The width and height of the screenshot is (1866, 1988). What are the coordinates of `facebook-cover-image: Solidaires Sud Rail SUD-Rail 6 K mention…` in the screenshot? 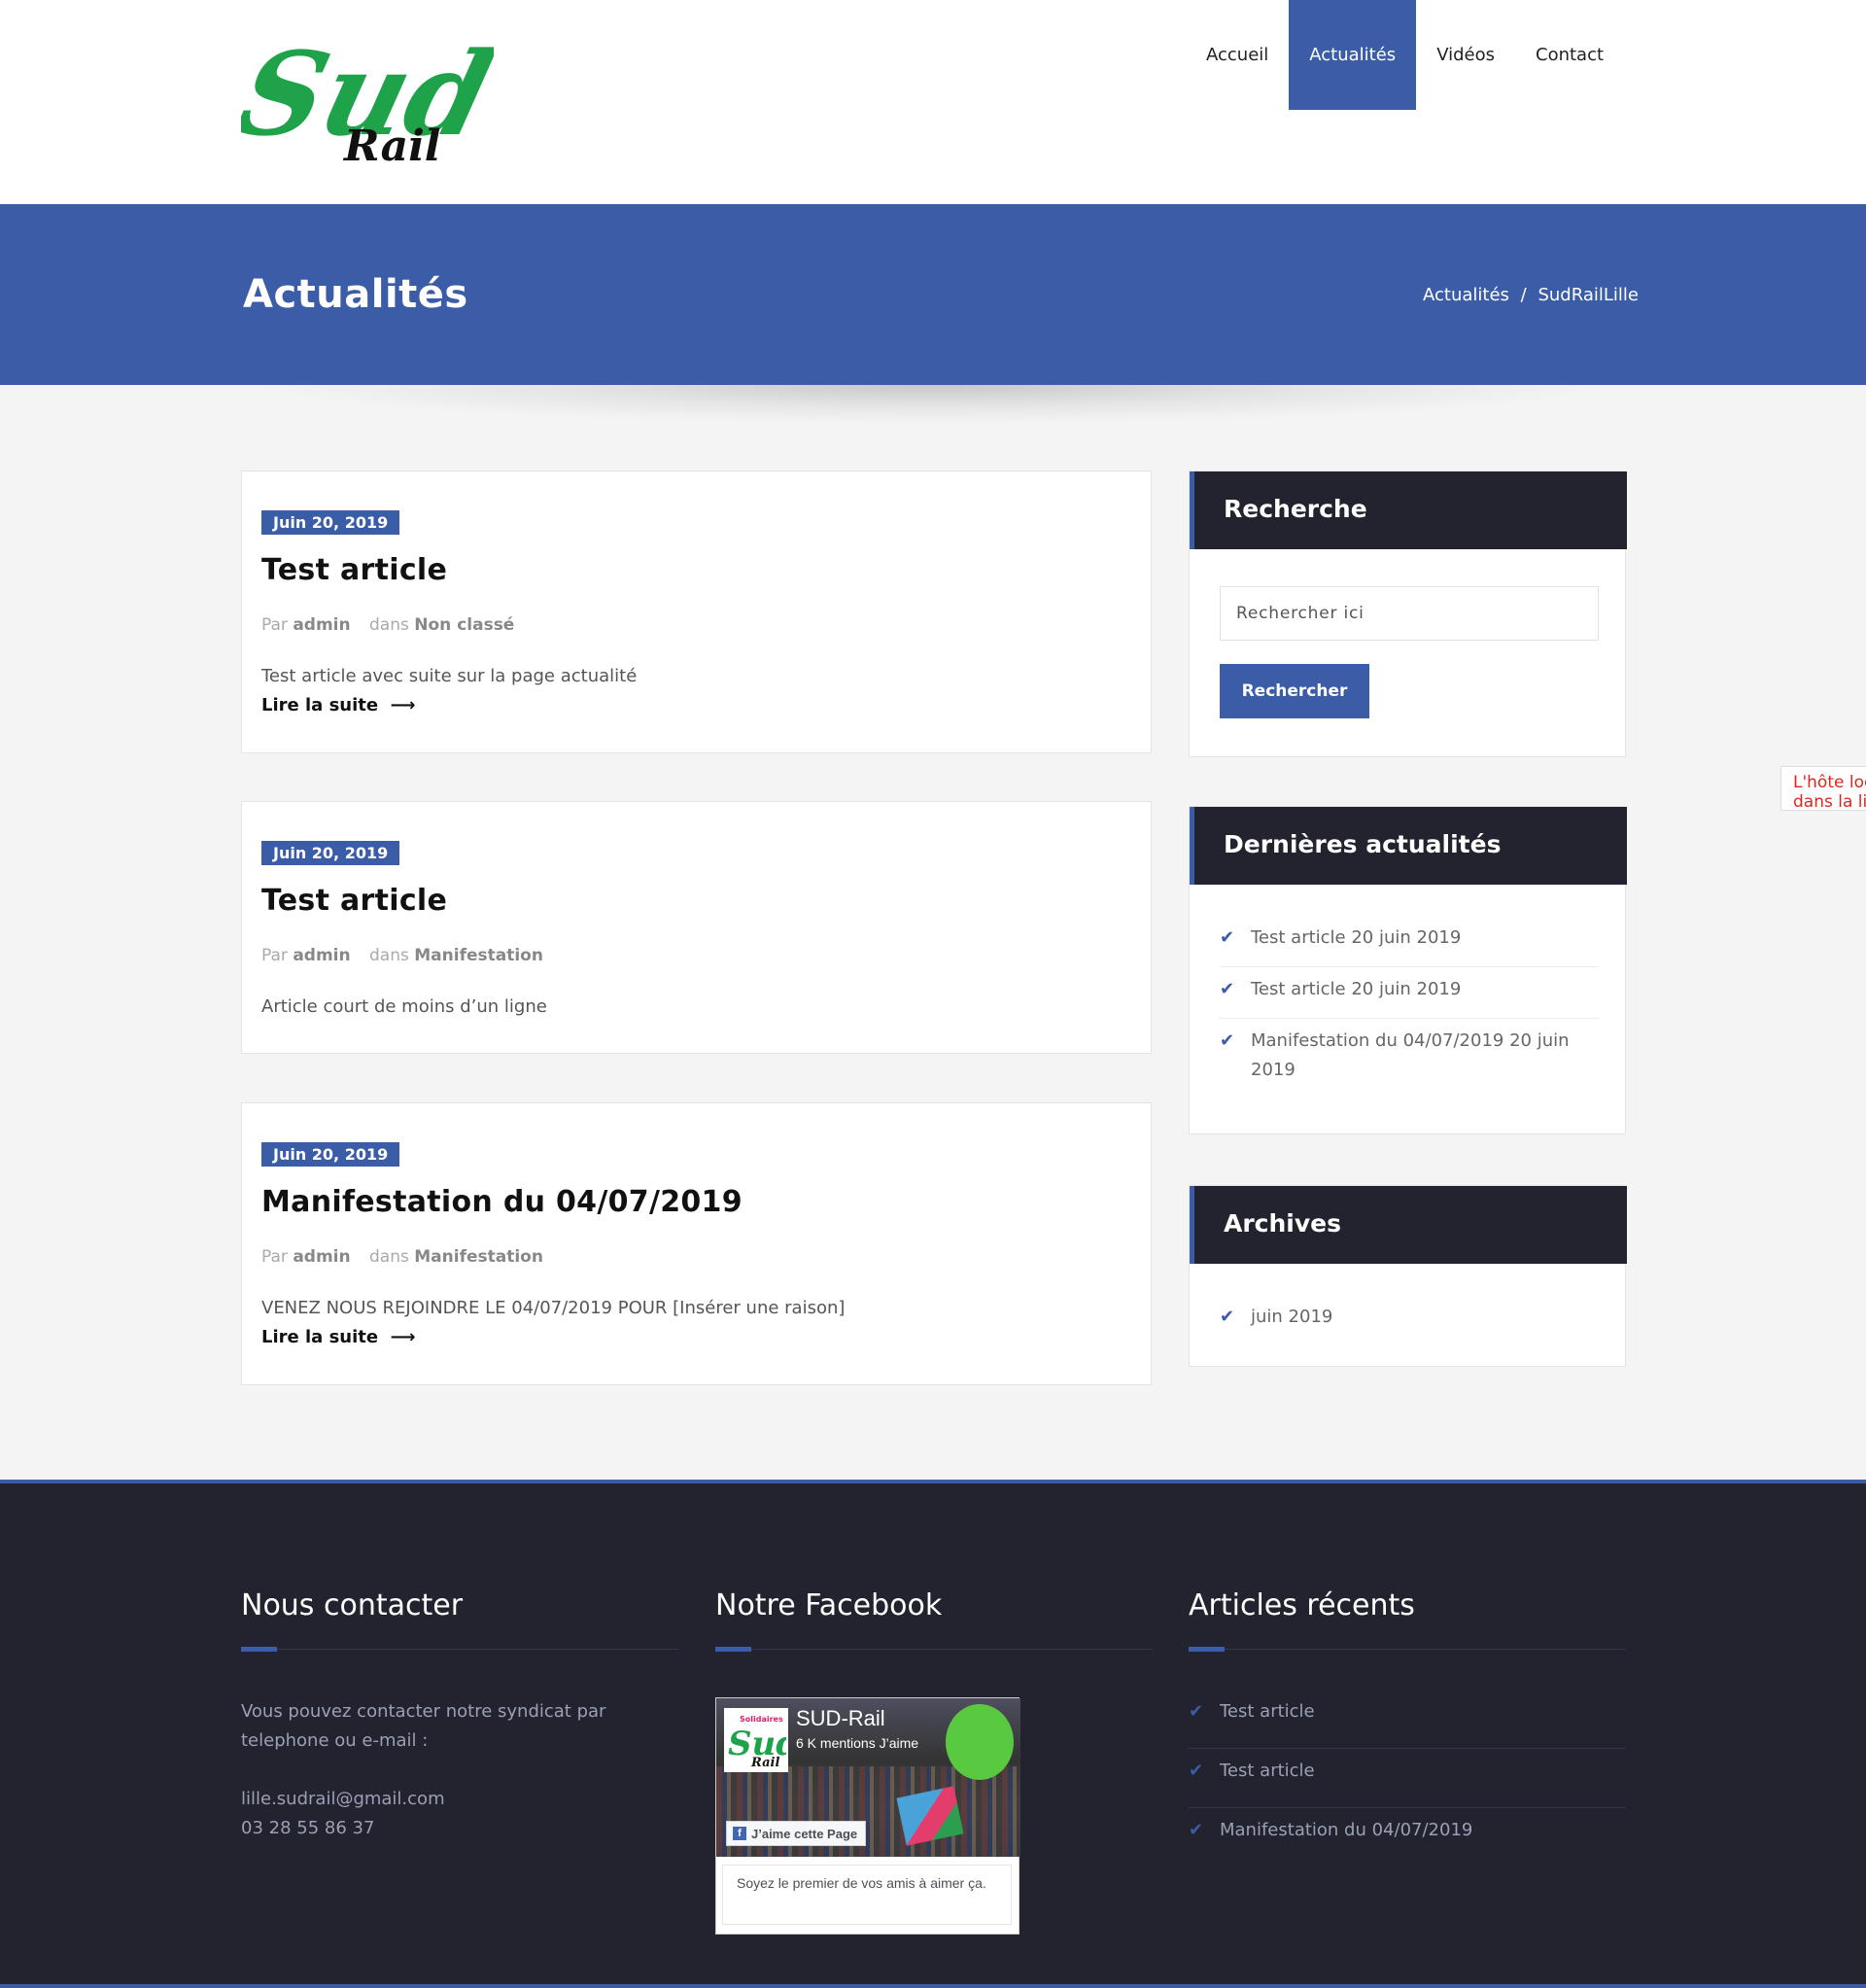 It's located at (868, 1777).